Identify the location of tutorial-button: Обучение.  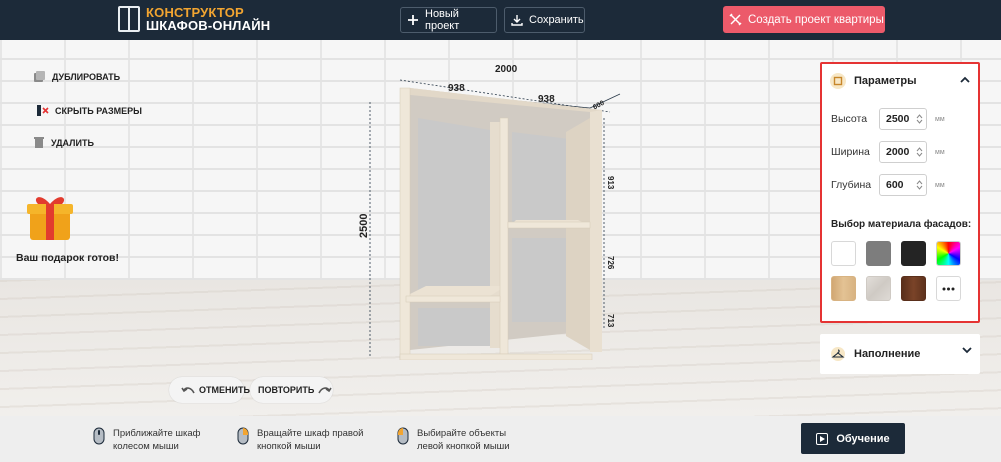
(853, 438).